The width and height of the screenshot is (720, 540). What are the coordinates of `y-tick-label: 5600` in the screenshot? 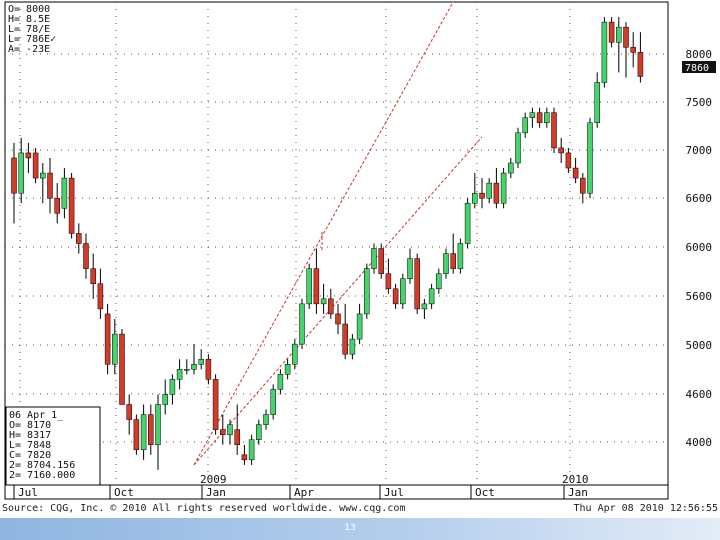 It's located at (699, 296).